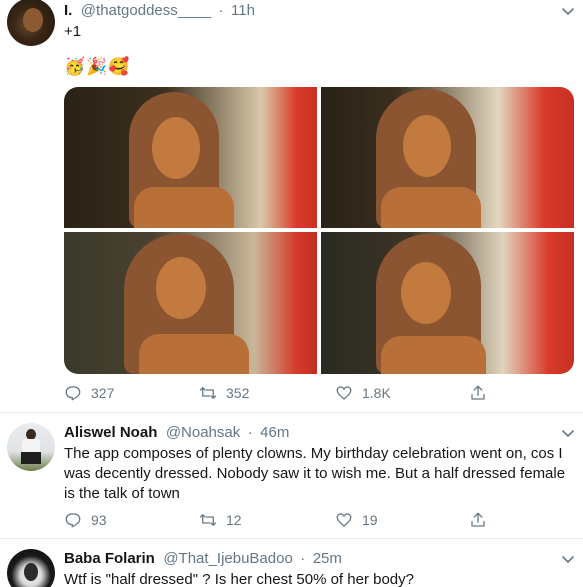 The width and height of the screenshot is (583, 587). Describe the element at coordinates (447, 157) in the screenshot. I see `photo-top-right` at that location.